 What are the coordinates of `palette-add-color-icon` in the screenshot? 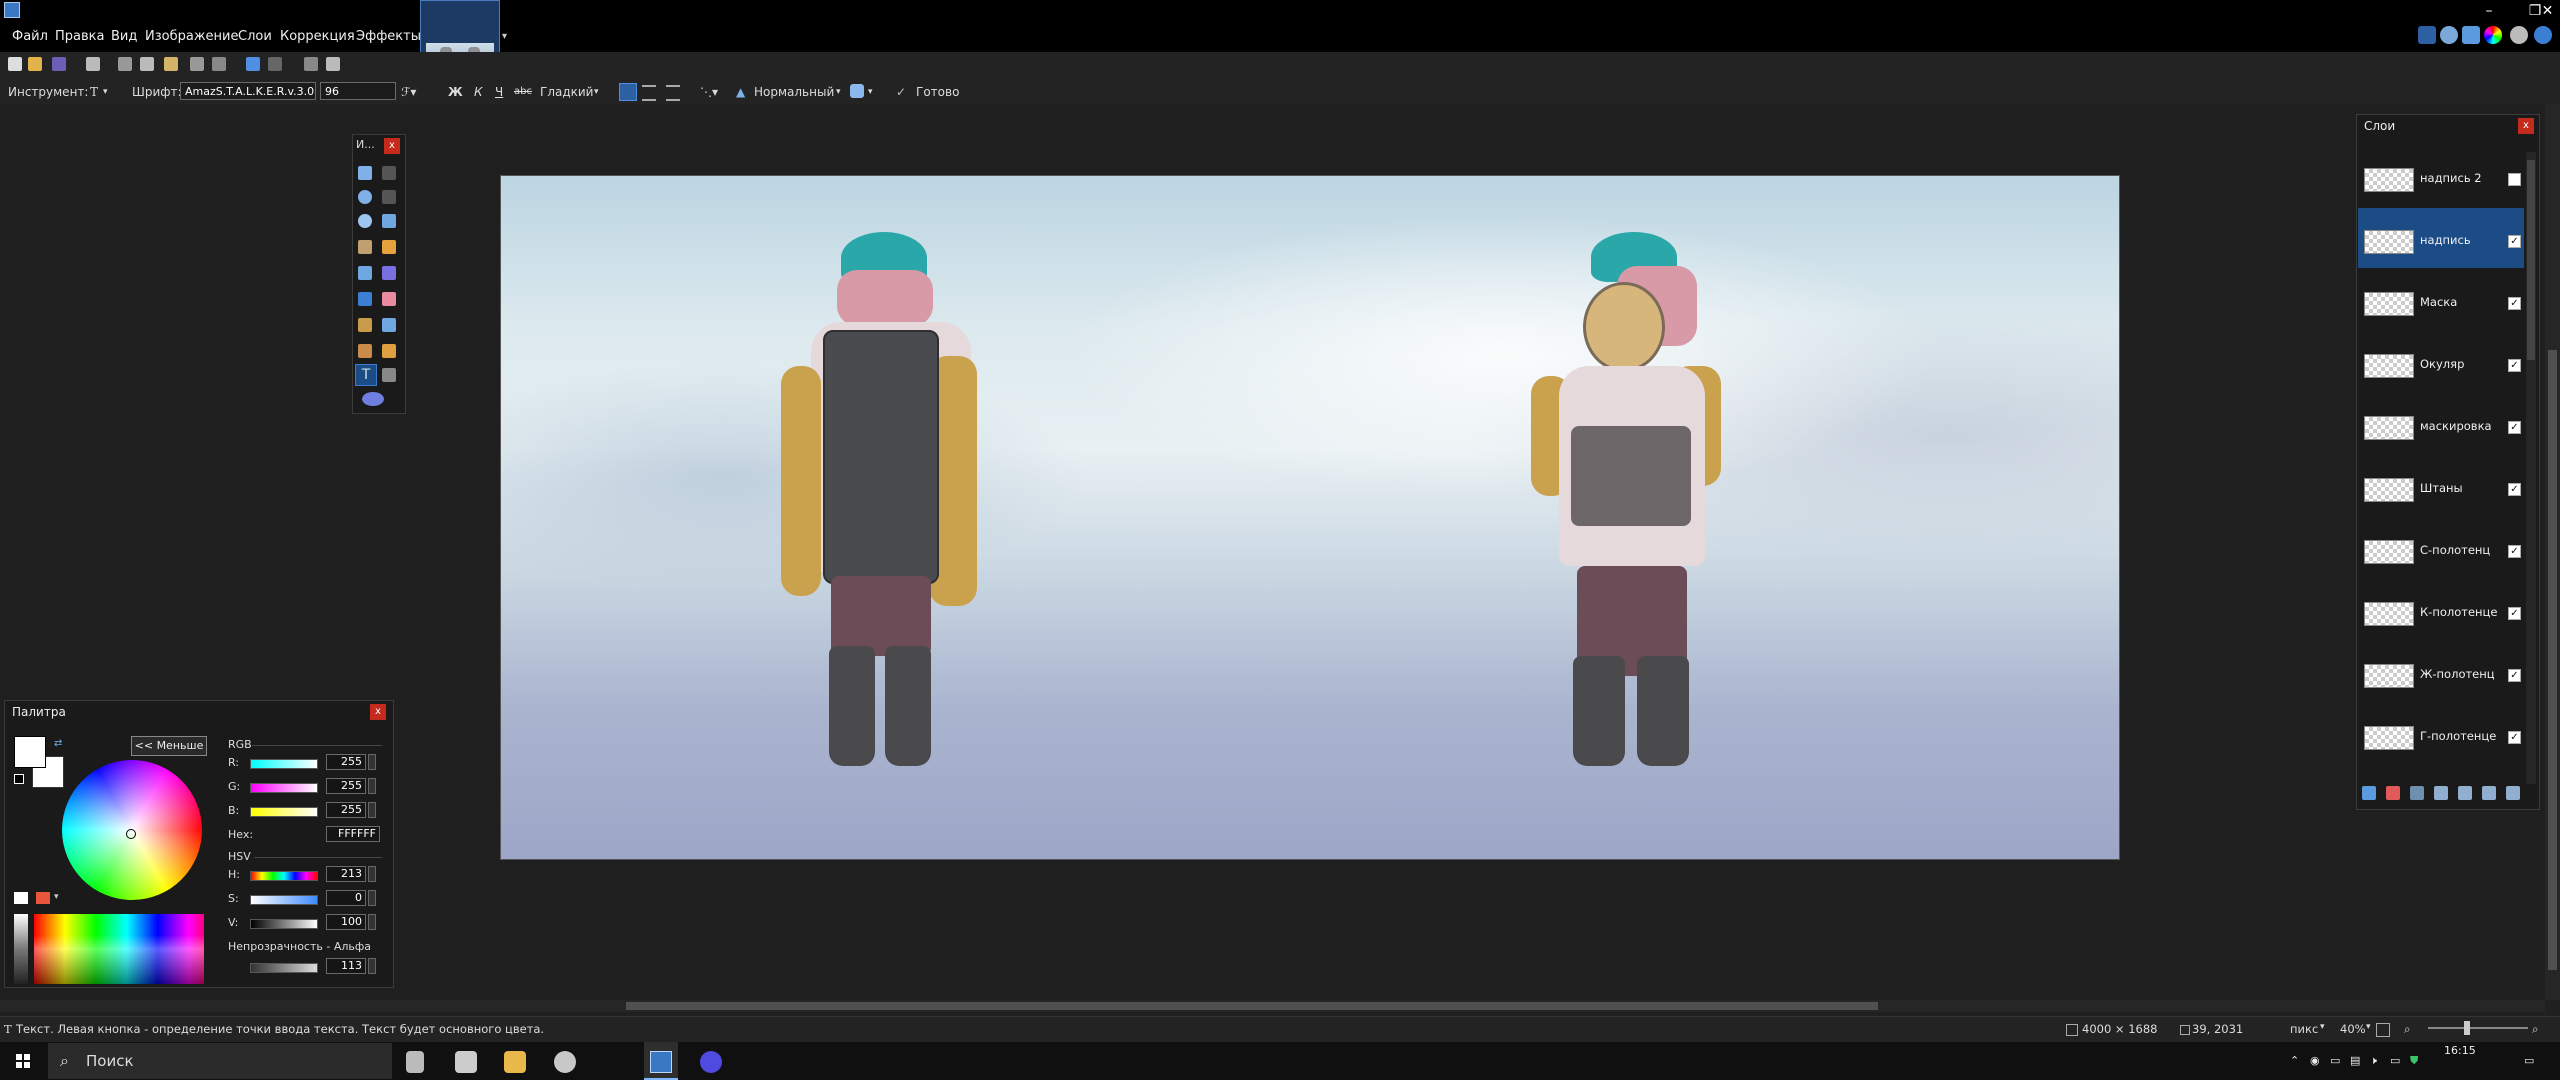 It's located at (21, 898).